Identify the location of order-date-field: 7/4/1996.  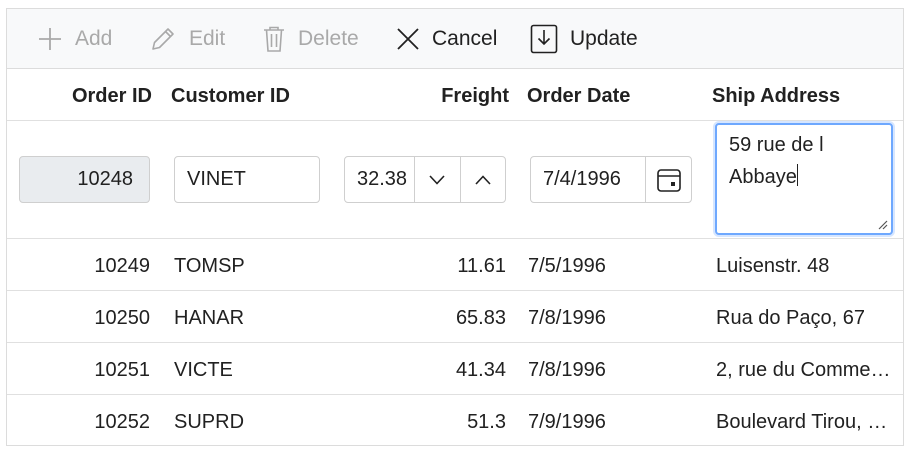
(611, 179).